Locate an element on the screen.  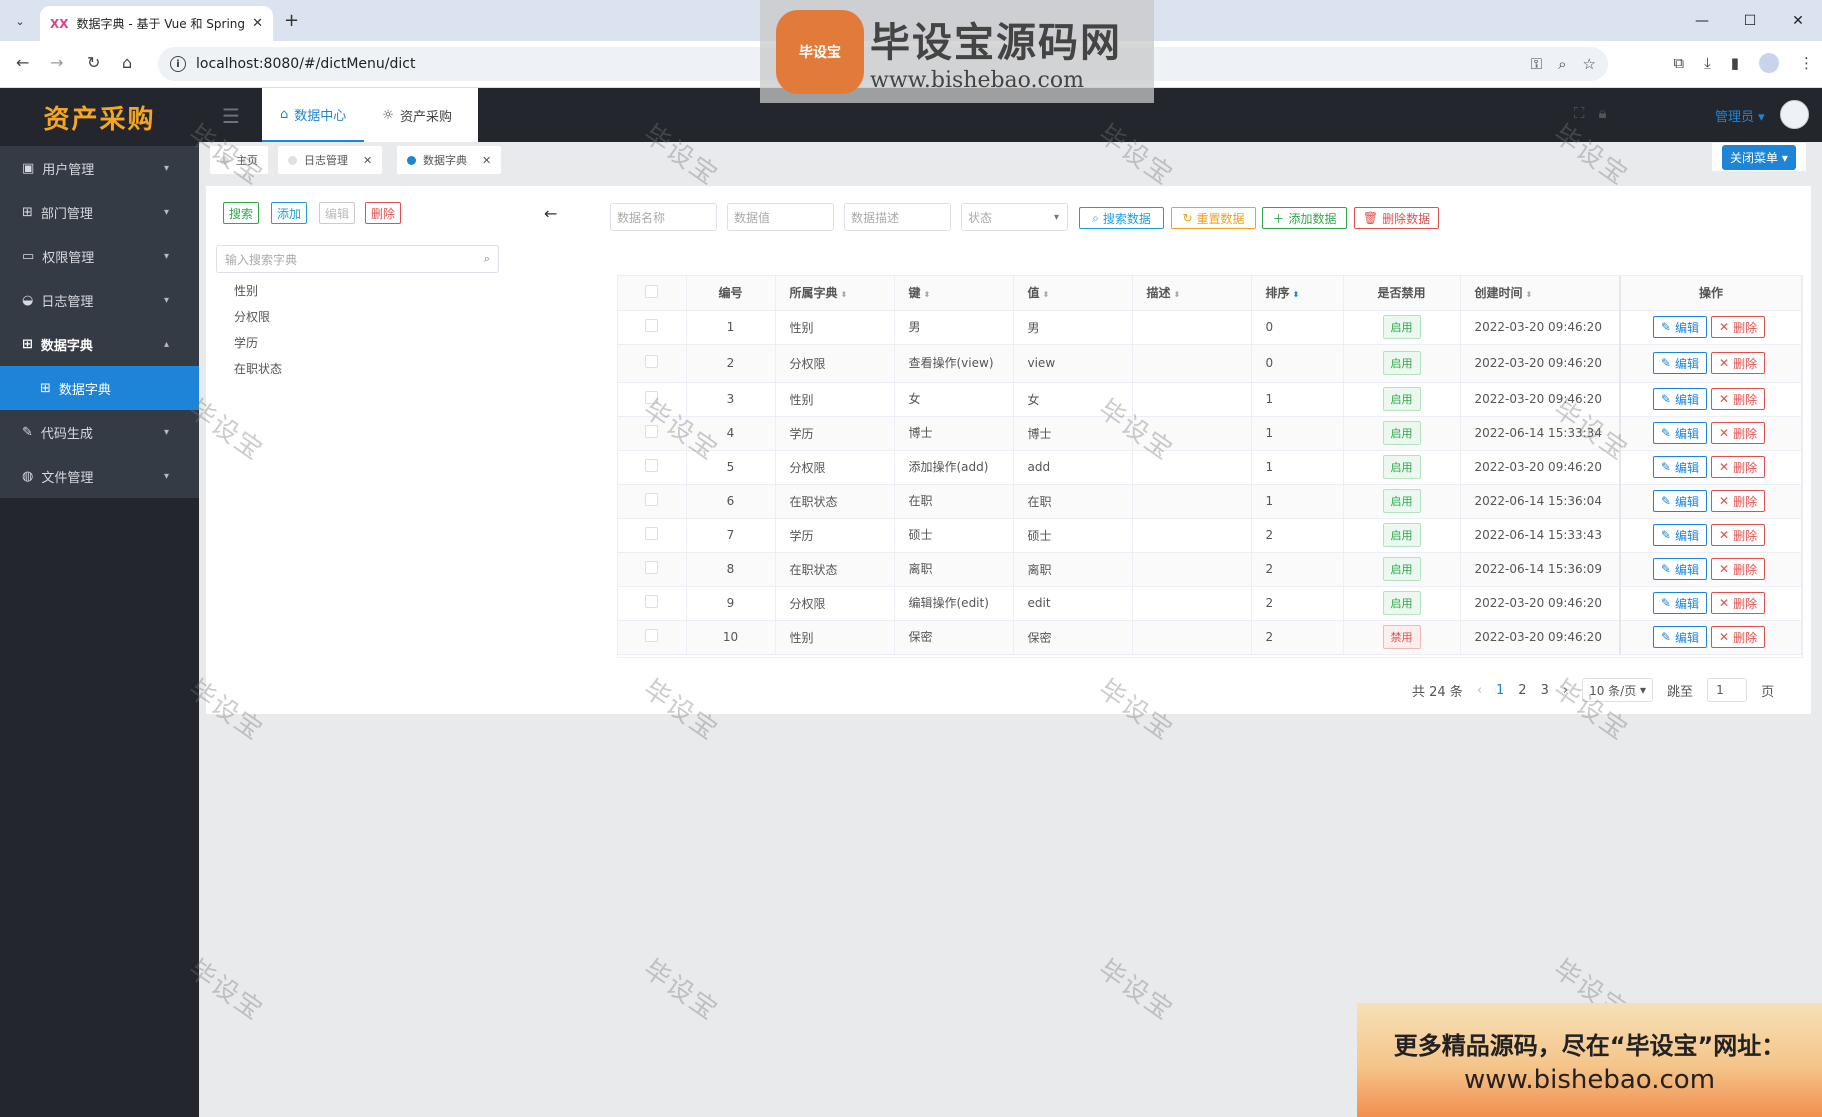
table-row: 3 性别女女 1 启用 2022-03-20 09:46:20 ✎ 编辑 ✕ 删除 is located at coordinates (1210, 399).